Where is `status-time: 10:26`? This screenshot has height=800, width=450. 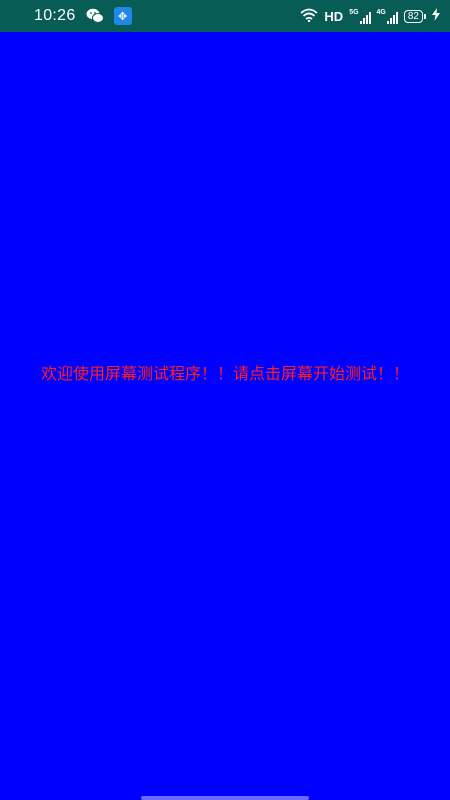 status-time: 10:26 is located at coordinates (55, 15).